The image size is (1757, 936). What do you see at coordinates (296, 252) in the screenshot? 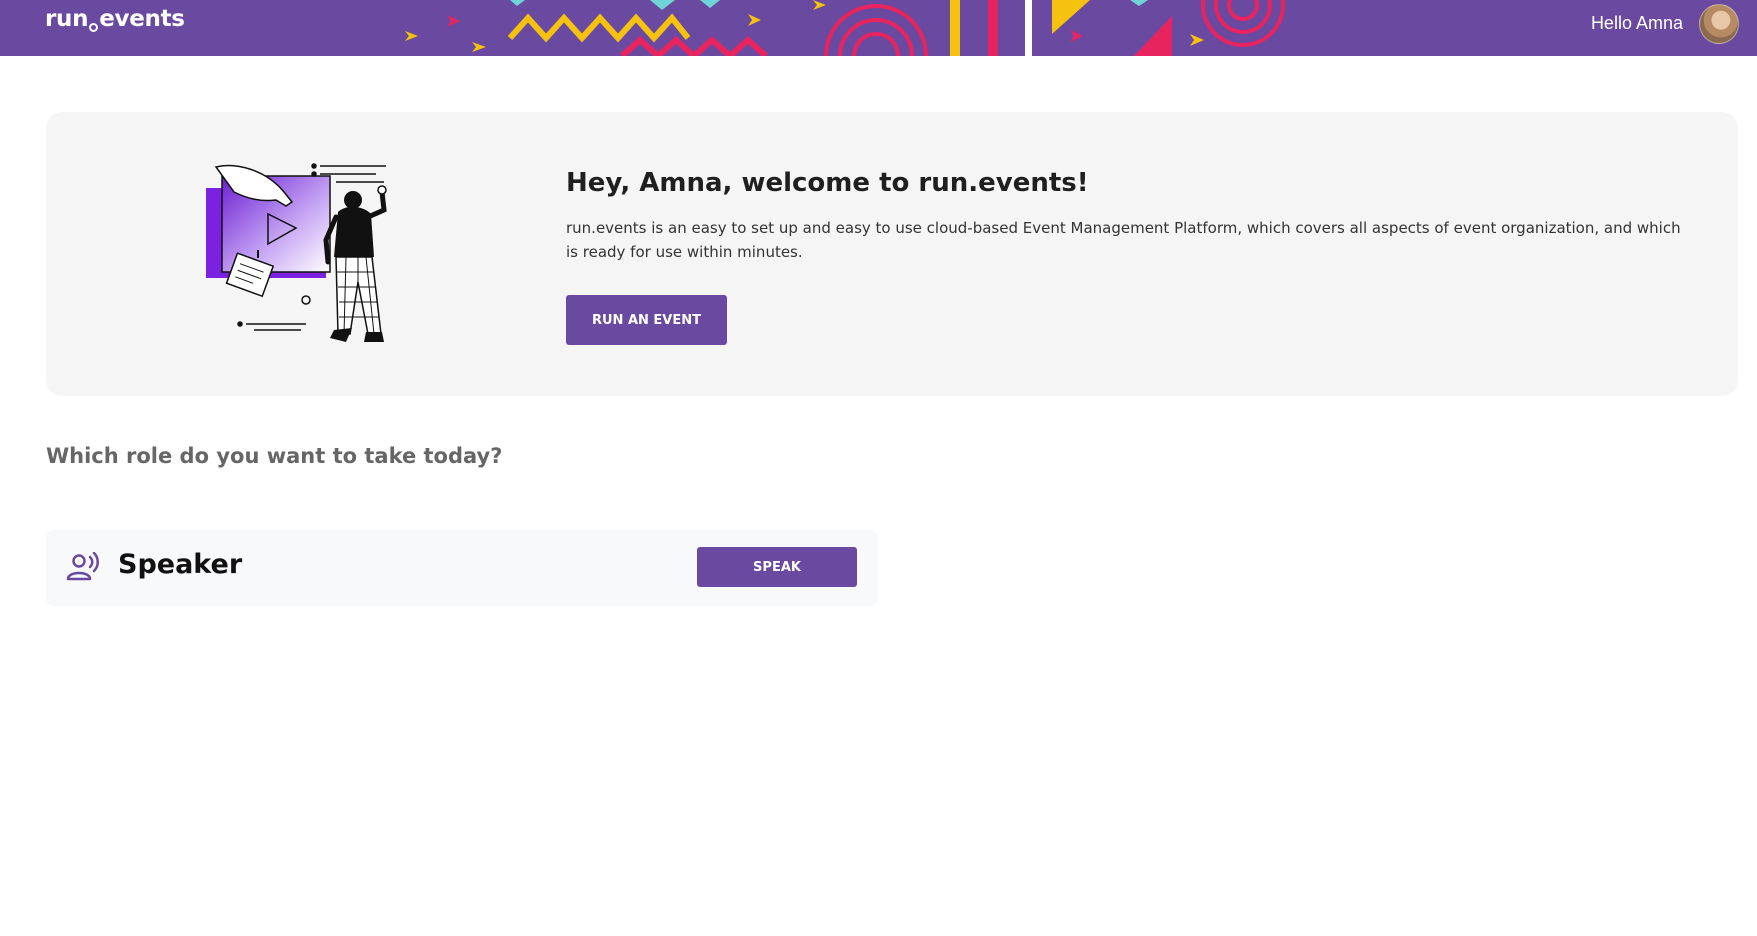
I see `welcome-illustration` at bounding box center [296, 252].